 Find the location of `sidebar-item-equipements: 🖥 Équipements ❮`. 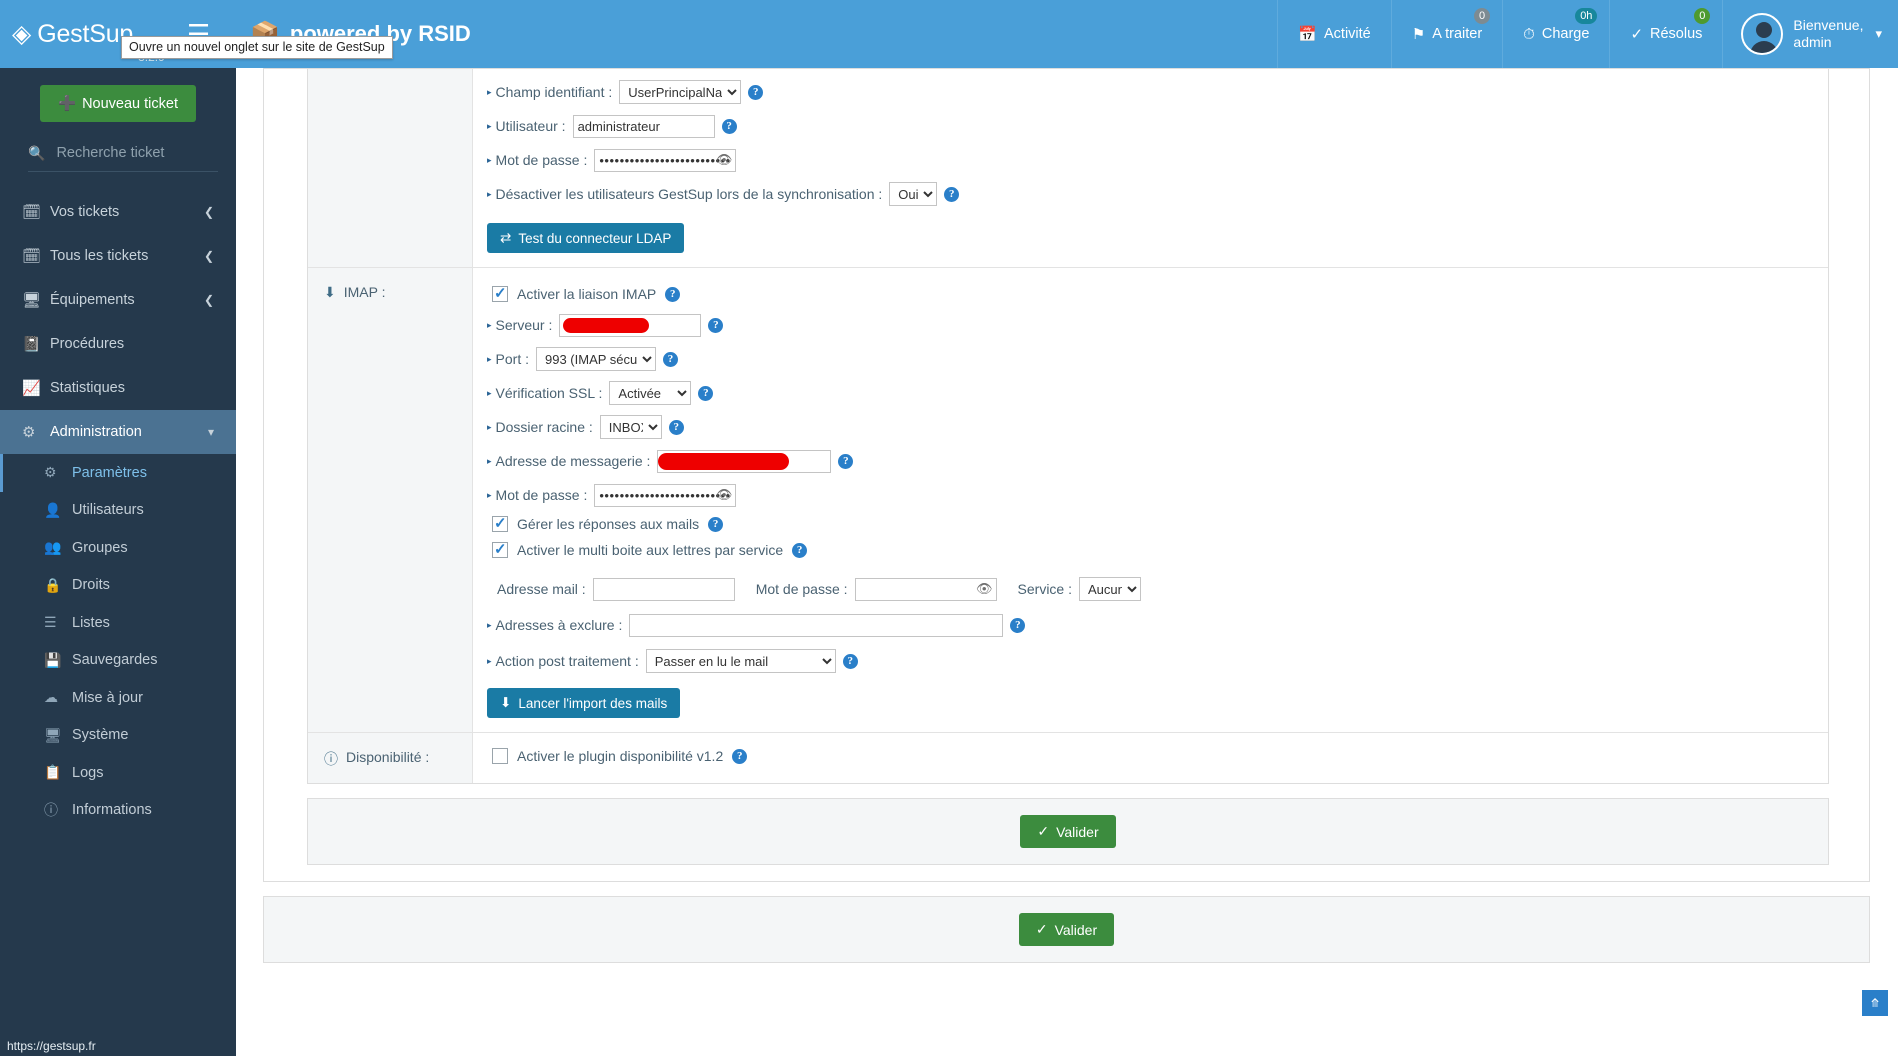

sidebar-item-equipements: 🖥 Équipements ❮ is located at coordinates (118, 300).